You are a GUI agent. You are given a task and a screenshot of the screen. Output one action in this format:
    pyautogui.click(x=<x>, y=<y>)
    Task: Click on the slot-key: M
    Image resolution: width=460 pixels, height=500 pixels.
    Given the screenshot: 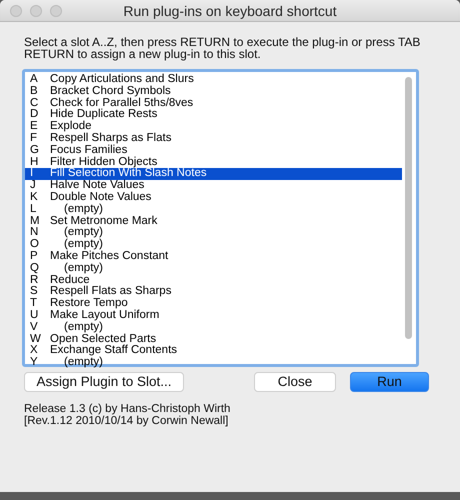 What is the action you would take?
    pyautogui.click(x=40, y=222)
    